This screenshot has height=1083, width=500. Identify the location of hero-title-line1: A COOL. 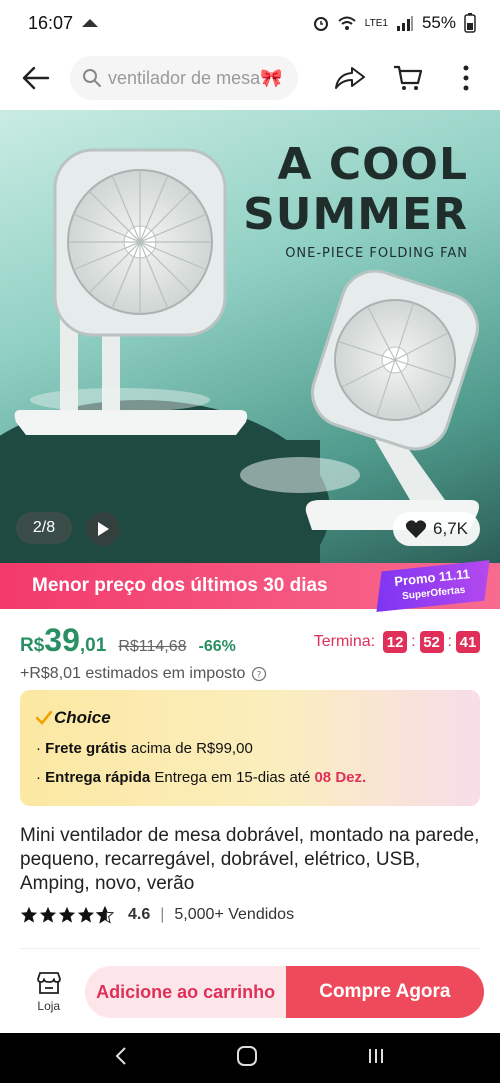
(372, 164).